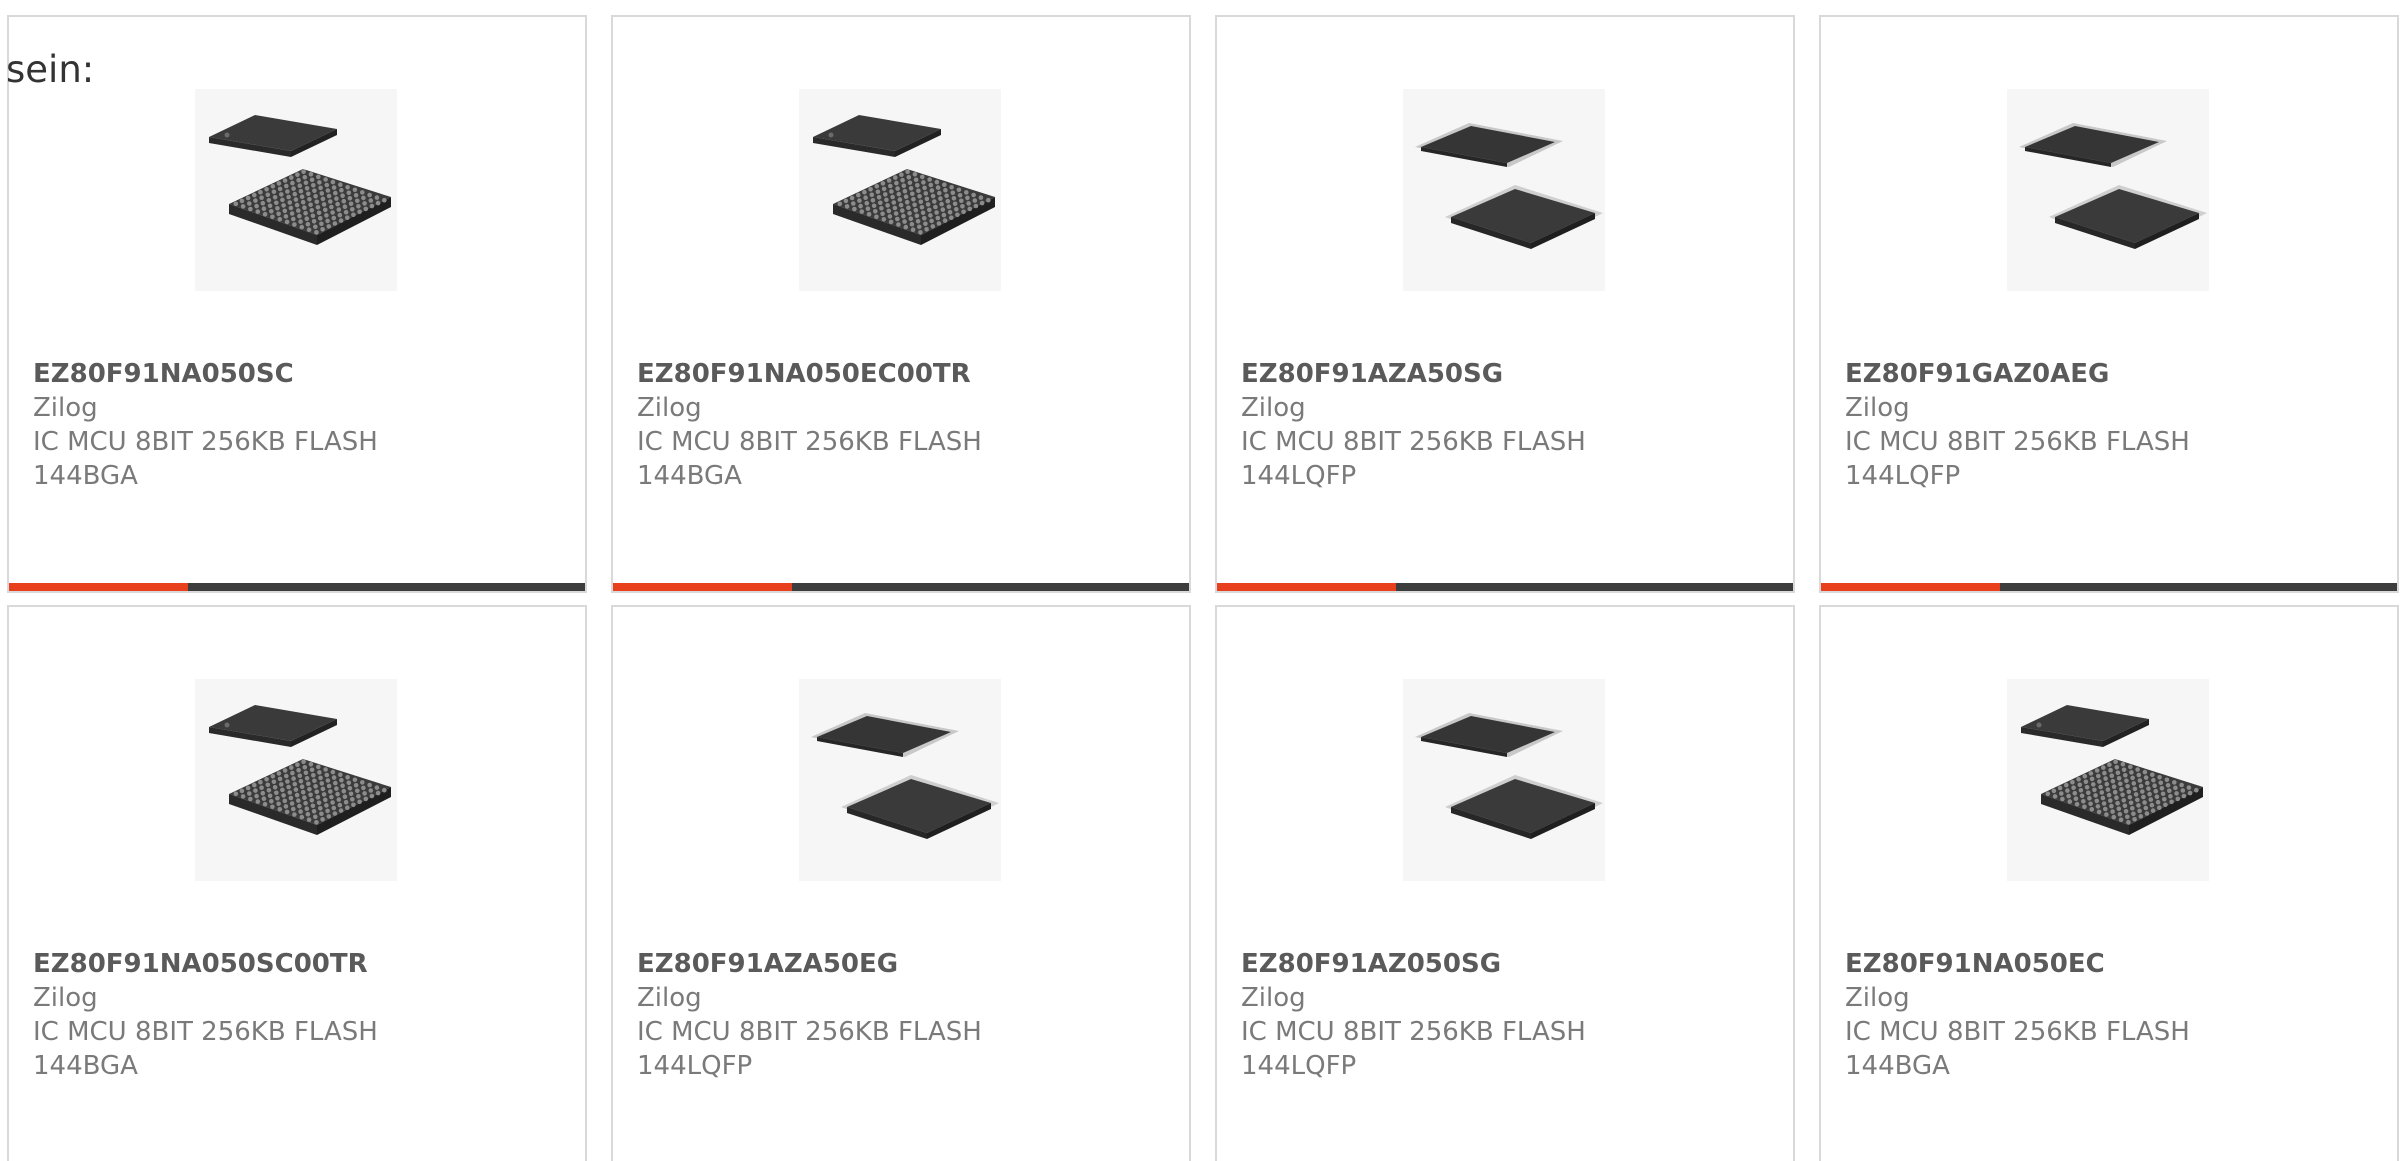 The height and width of the screenshot is (1161, 2400). What do you see at coordinates (1507, 374) in the screenshot?
I see `part-number-link: EZ80F91AZA50SG` at bounding box center [1507, 374].